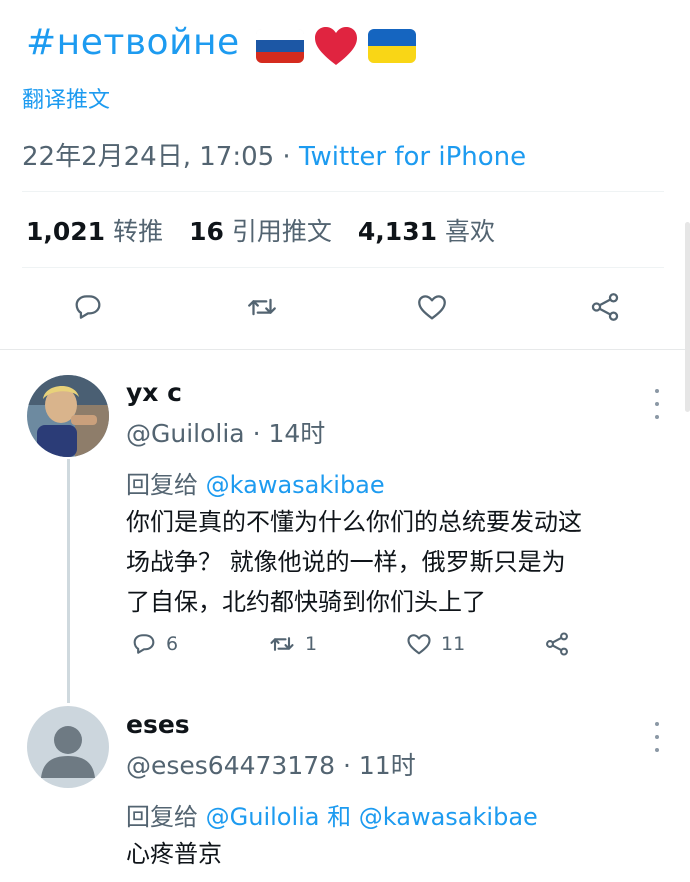 This screenshot has width=690, height=882. Describe the element at coordinates (453, 644) in the screenshot. I see `like-count: 11` at that location.